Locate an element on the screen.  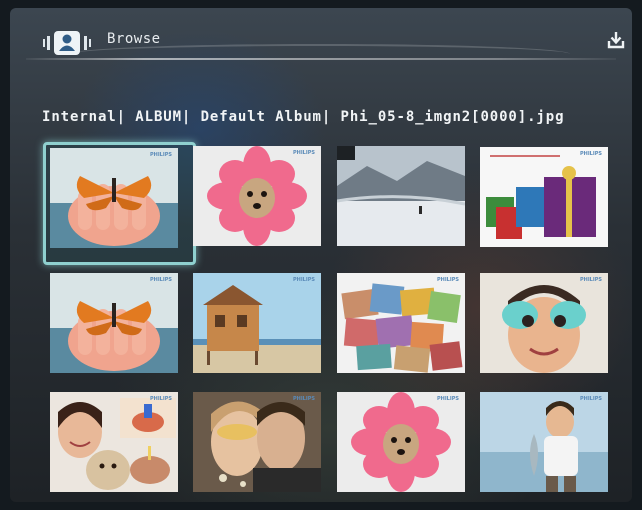
header-decoration is located at coordinates (320, 54).